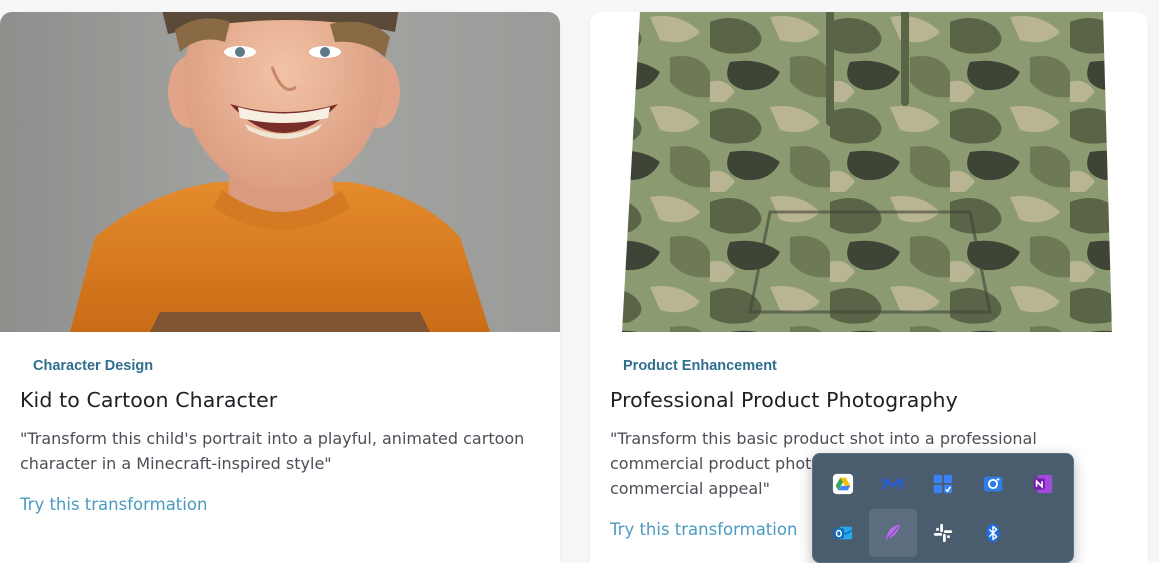 This screenshot has width=1159, height=563. What do you see at coordinates (149, 400) in the screenshot?
I see `card-title: Kid to Cartoon Character` at bounding box center [149, 400].